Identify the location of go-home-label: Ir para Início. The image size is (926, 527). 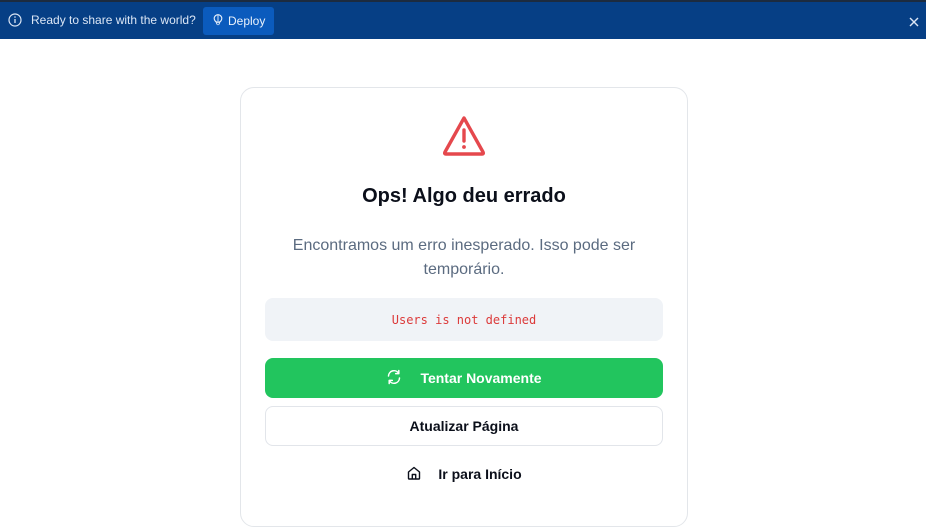
(480, 474).